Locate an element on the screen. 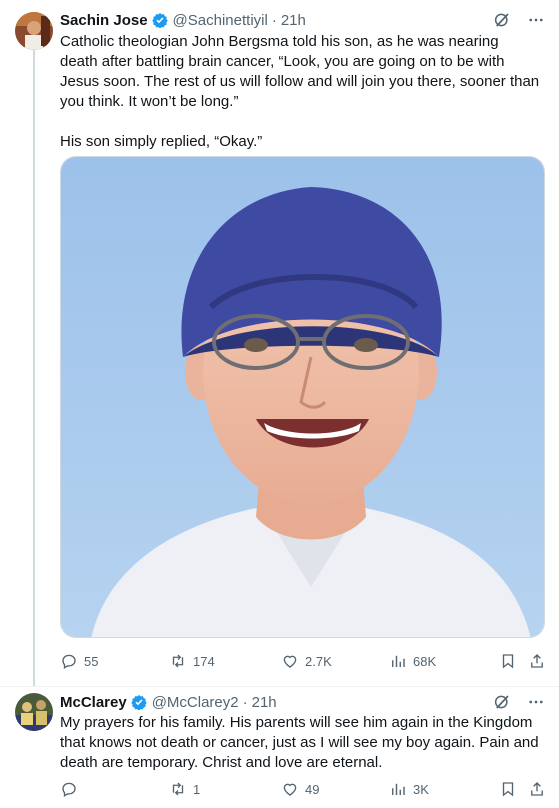 Image resolution: width=559 pixels, height=808 pixels. author-handle: @Sachinettiyil is located at coordinates (220, 20).